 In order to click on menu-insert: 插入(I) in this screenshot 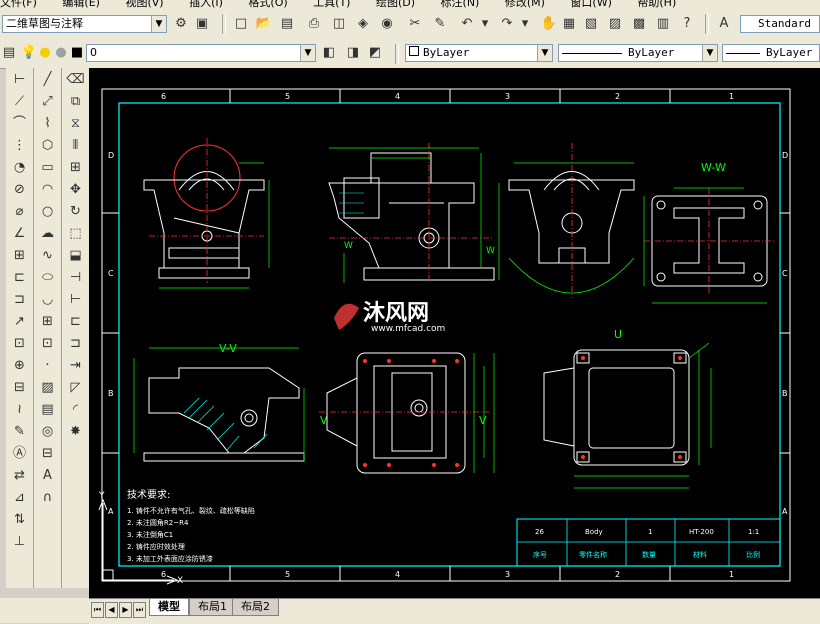, I will do `click(206, 4)`.